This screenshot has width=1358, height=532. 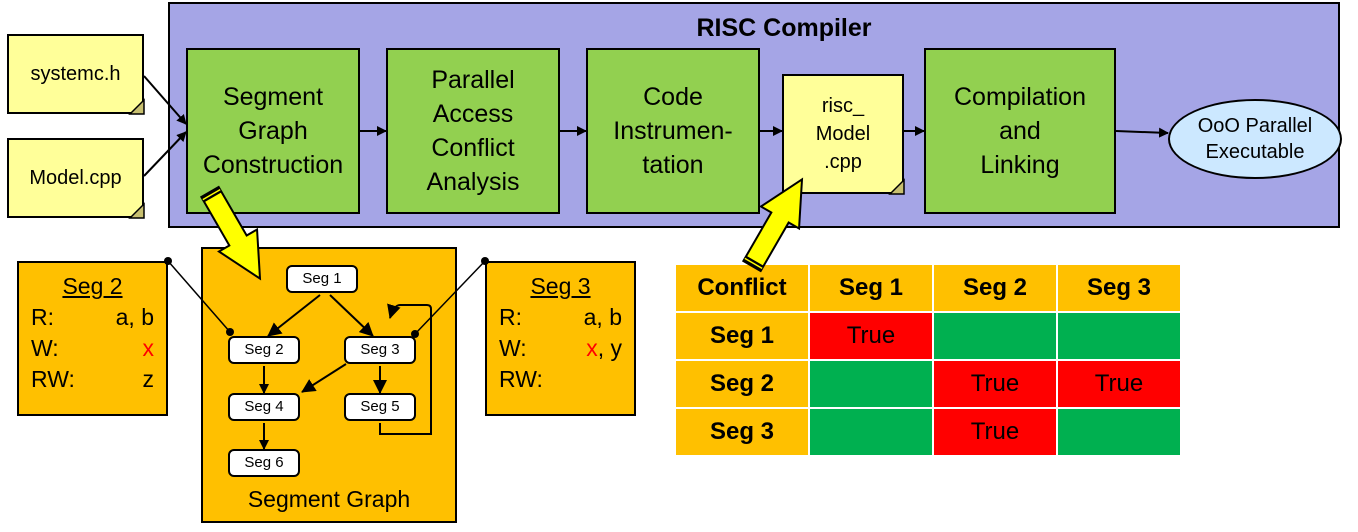 I want to click on yellow-arrow-to-graph-icon, so click(x=230, y=233).